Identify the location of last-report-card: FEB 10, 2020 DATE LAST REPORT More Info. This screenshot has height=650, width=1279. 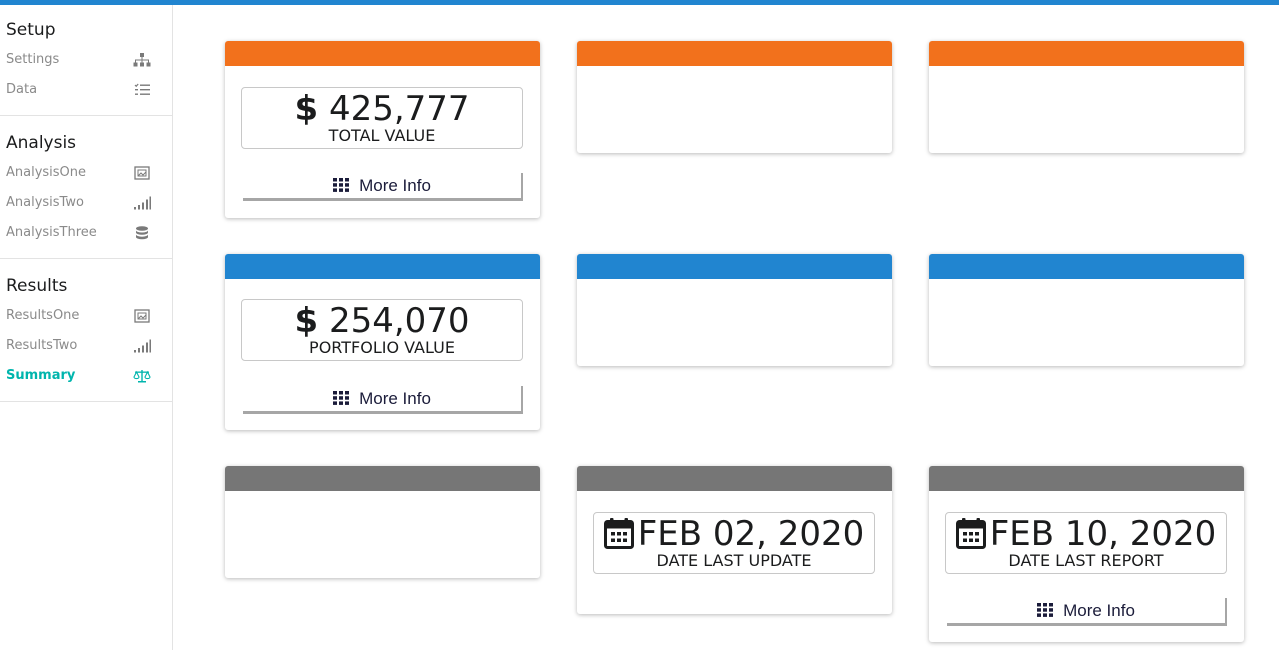
(1086, 554).